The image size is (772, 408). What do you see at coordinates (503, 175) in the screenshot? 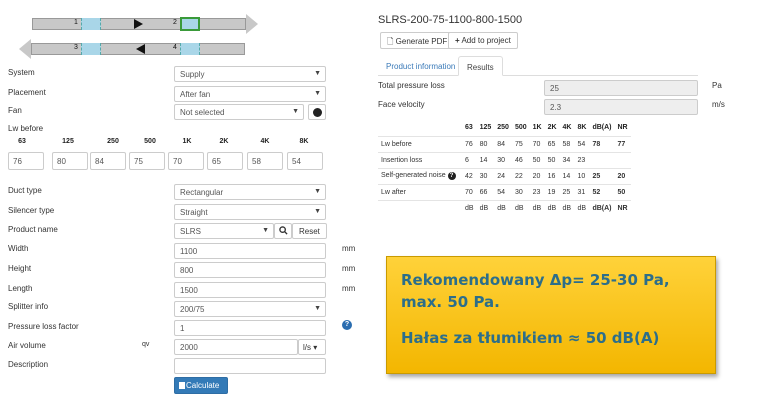
I see `table-cell: 24` at bounding box center [503, 175].